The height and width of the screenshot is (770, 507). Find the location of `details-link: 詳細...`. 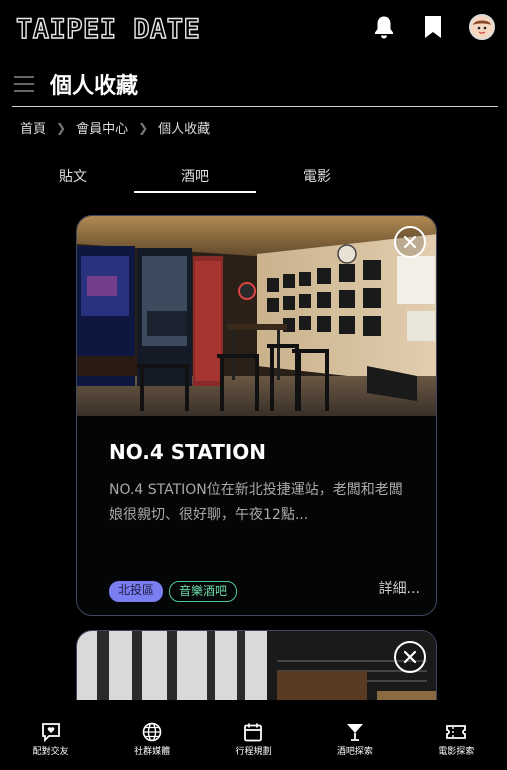

details-link: 詳細... is located at coordinates (399, 588).